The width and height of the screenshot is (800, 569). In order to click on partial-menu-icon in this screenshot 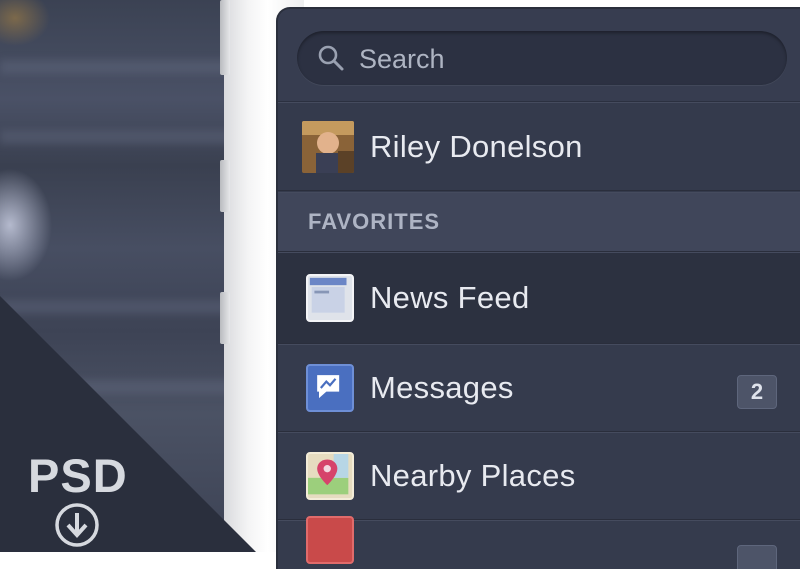, I will do `click(330, 540)`.